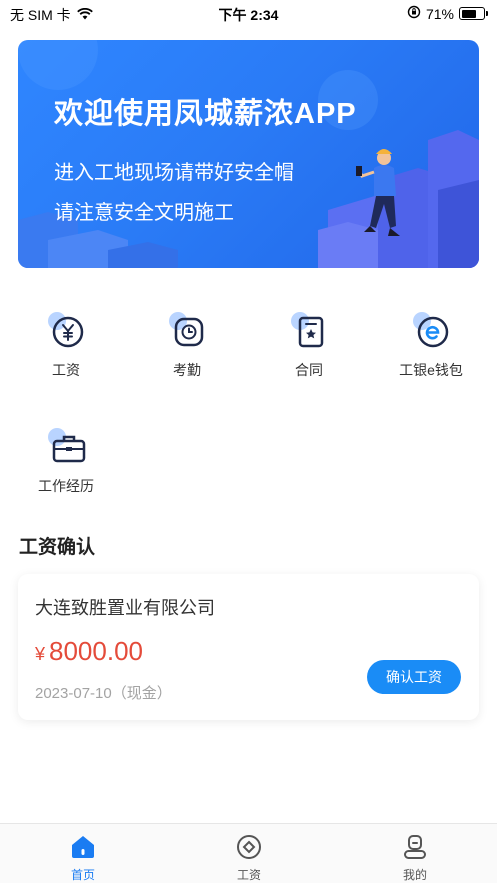  What do you see at coordinates (96, 651) in the screenshot?
I see `amount-value: 8000.00` at bounding box center [96, 651].